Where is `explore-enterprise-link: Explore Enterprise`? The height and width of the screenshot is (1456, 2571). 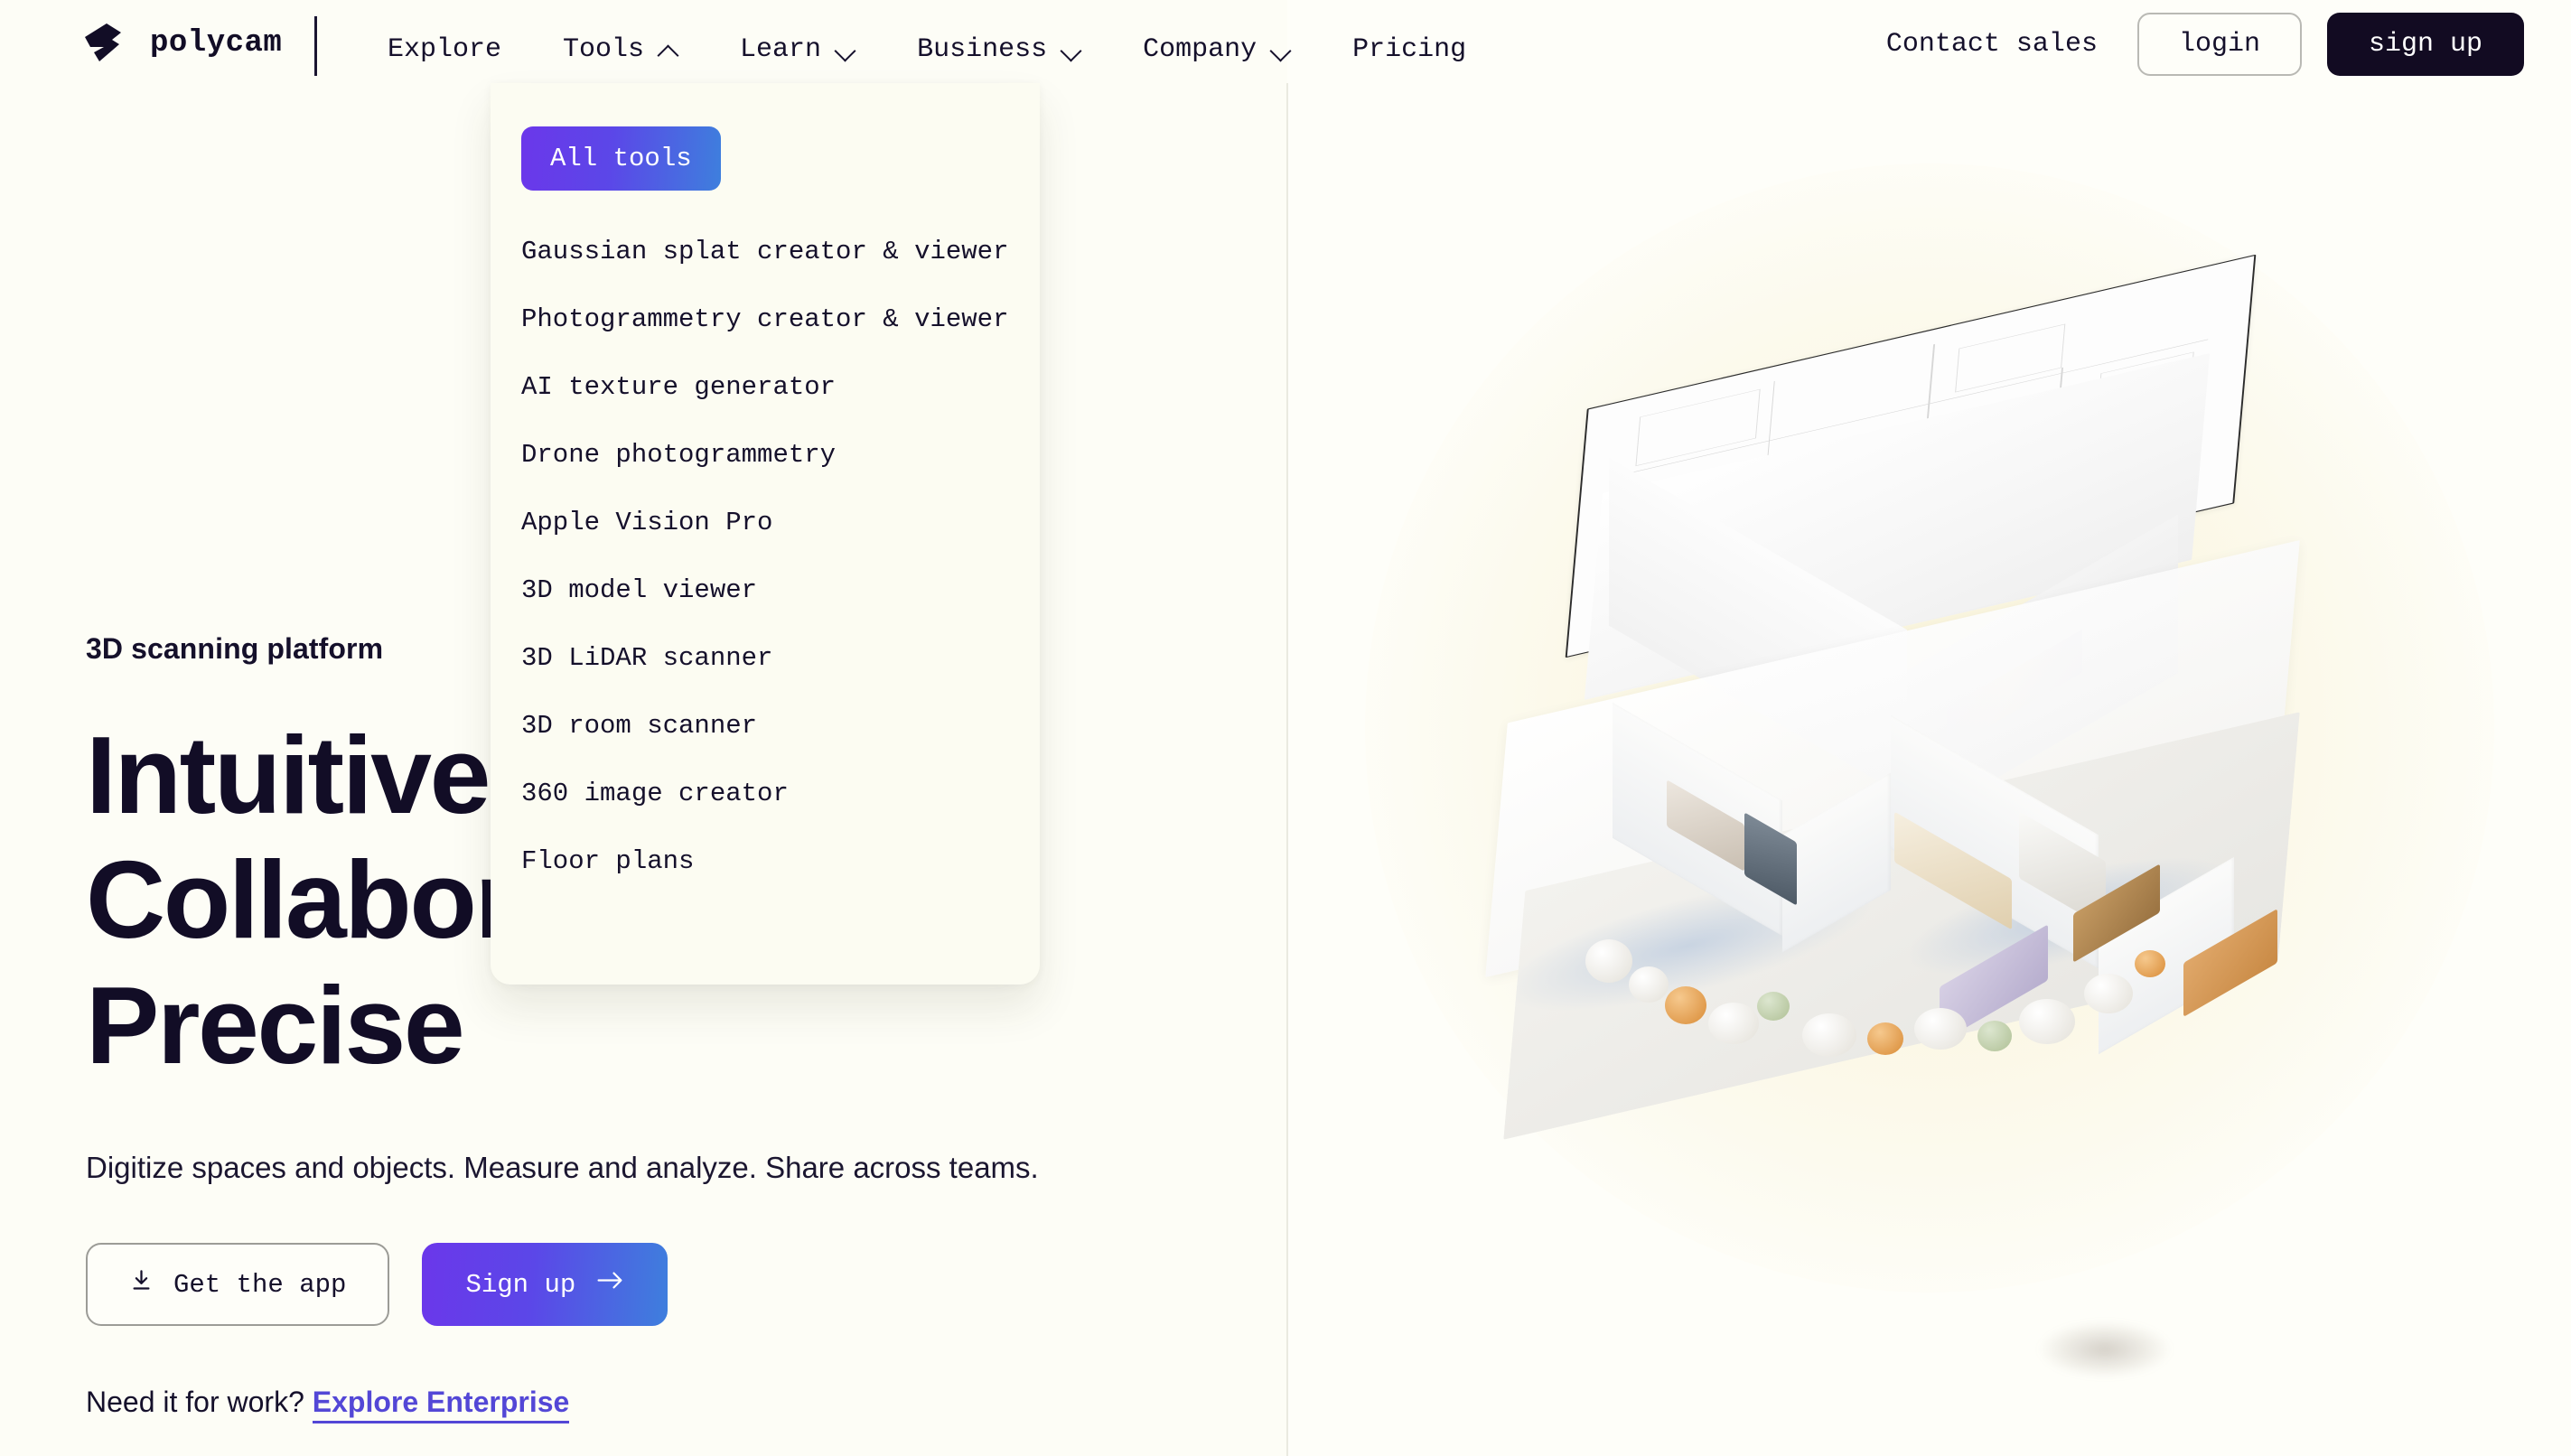 explore-enterprise-link: Explore Enterprise is located at coordinates (441, 1405).